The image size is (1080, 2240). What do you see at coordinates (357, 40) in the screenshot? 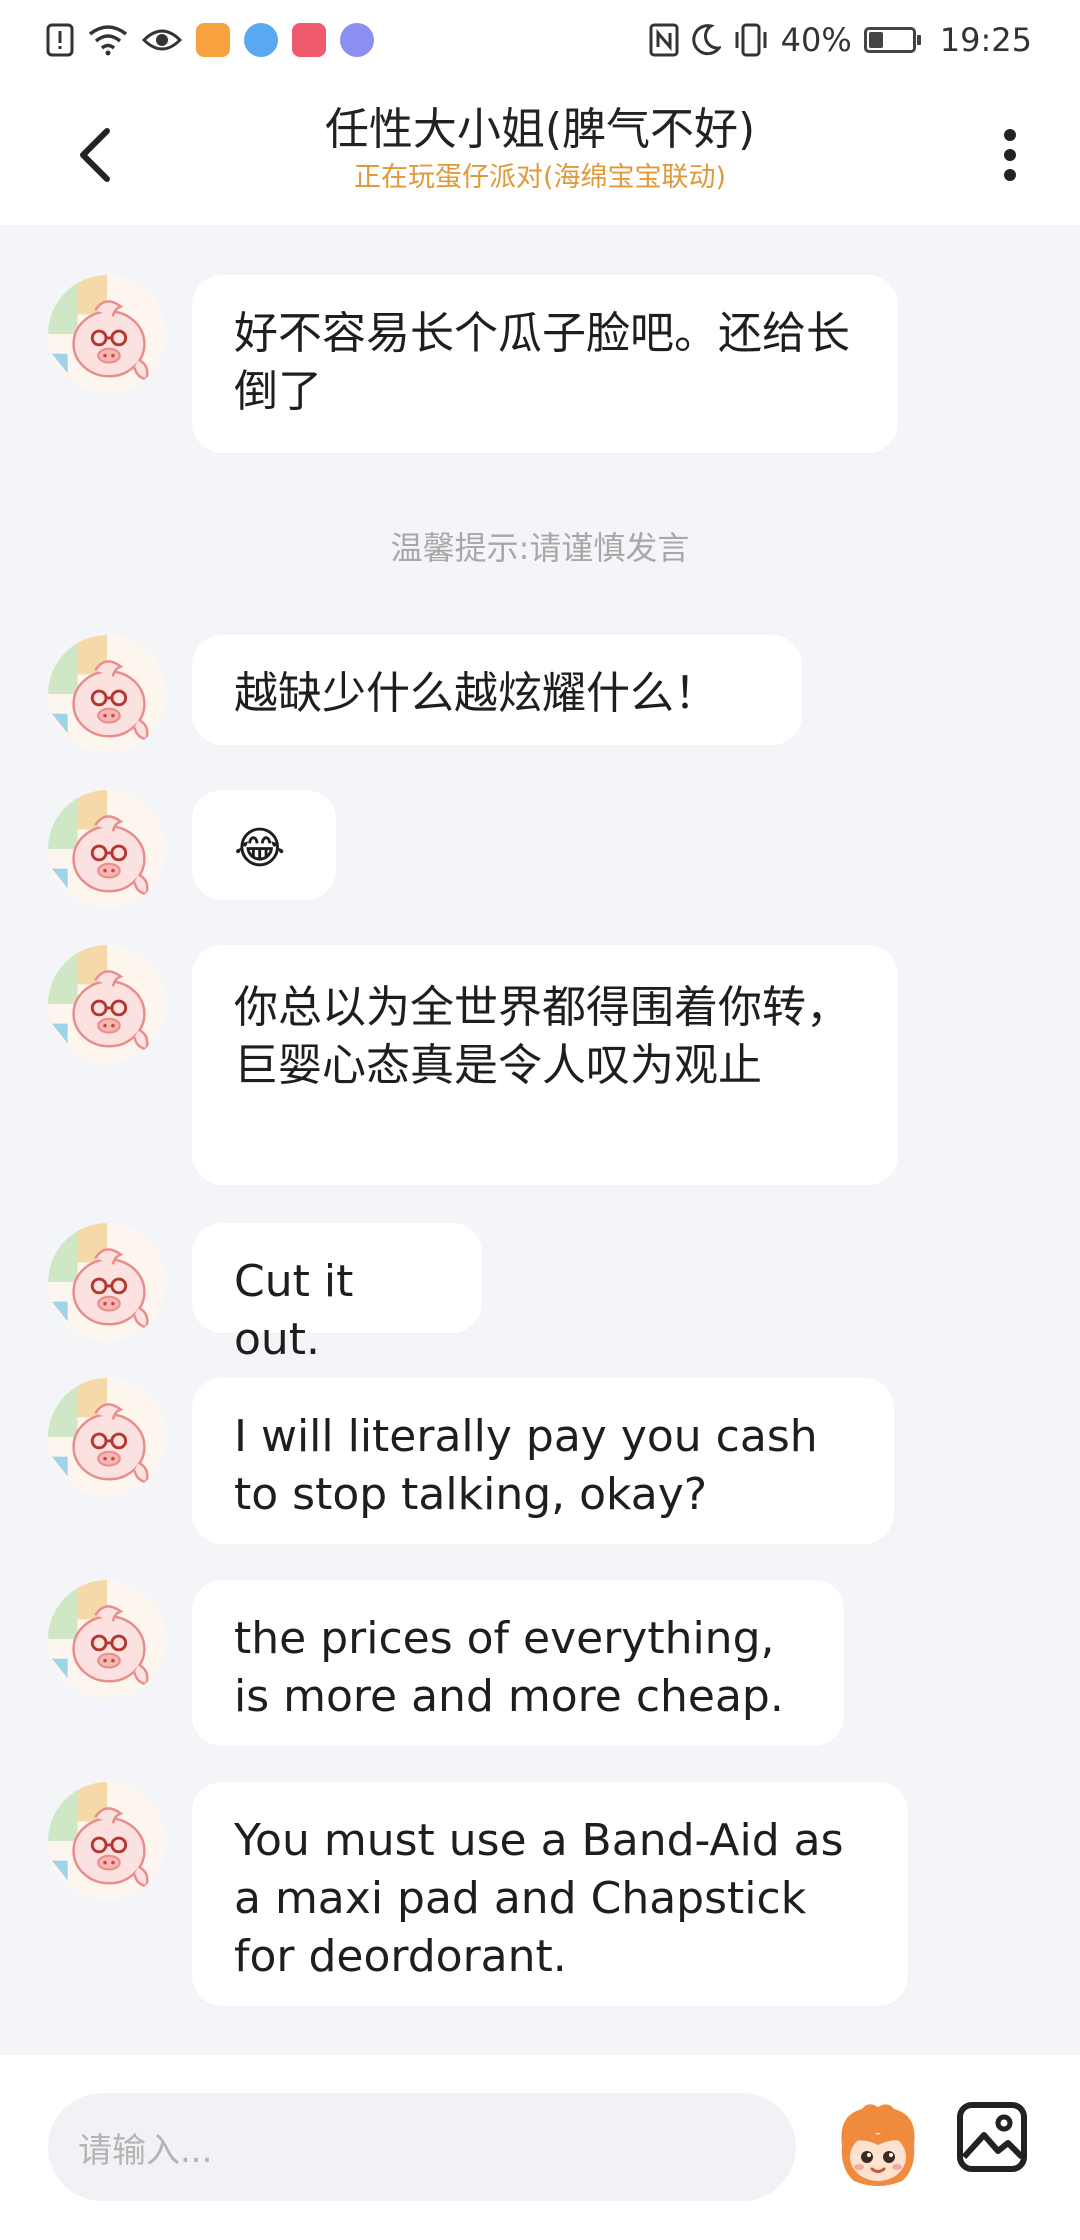
I see `music-app-icon` at bounding box center [357, 40].